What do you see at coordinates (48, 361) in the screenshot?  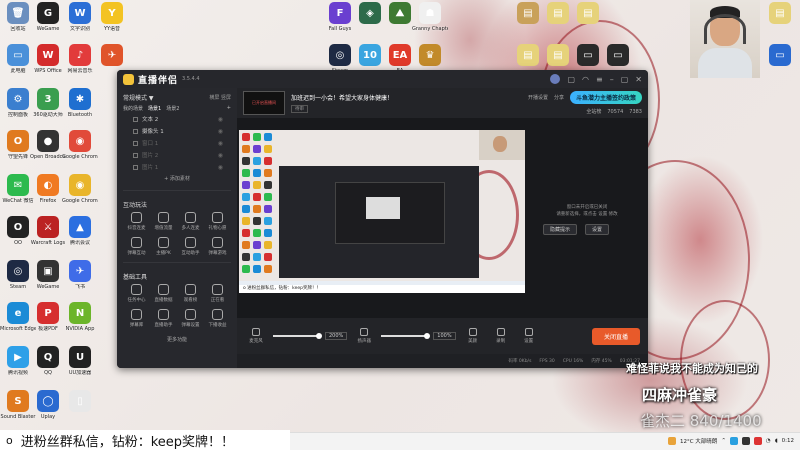 I see `desktop-icon: Q QQ` at bounding box center [48, 361].